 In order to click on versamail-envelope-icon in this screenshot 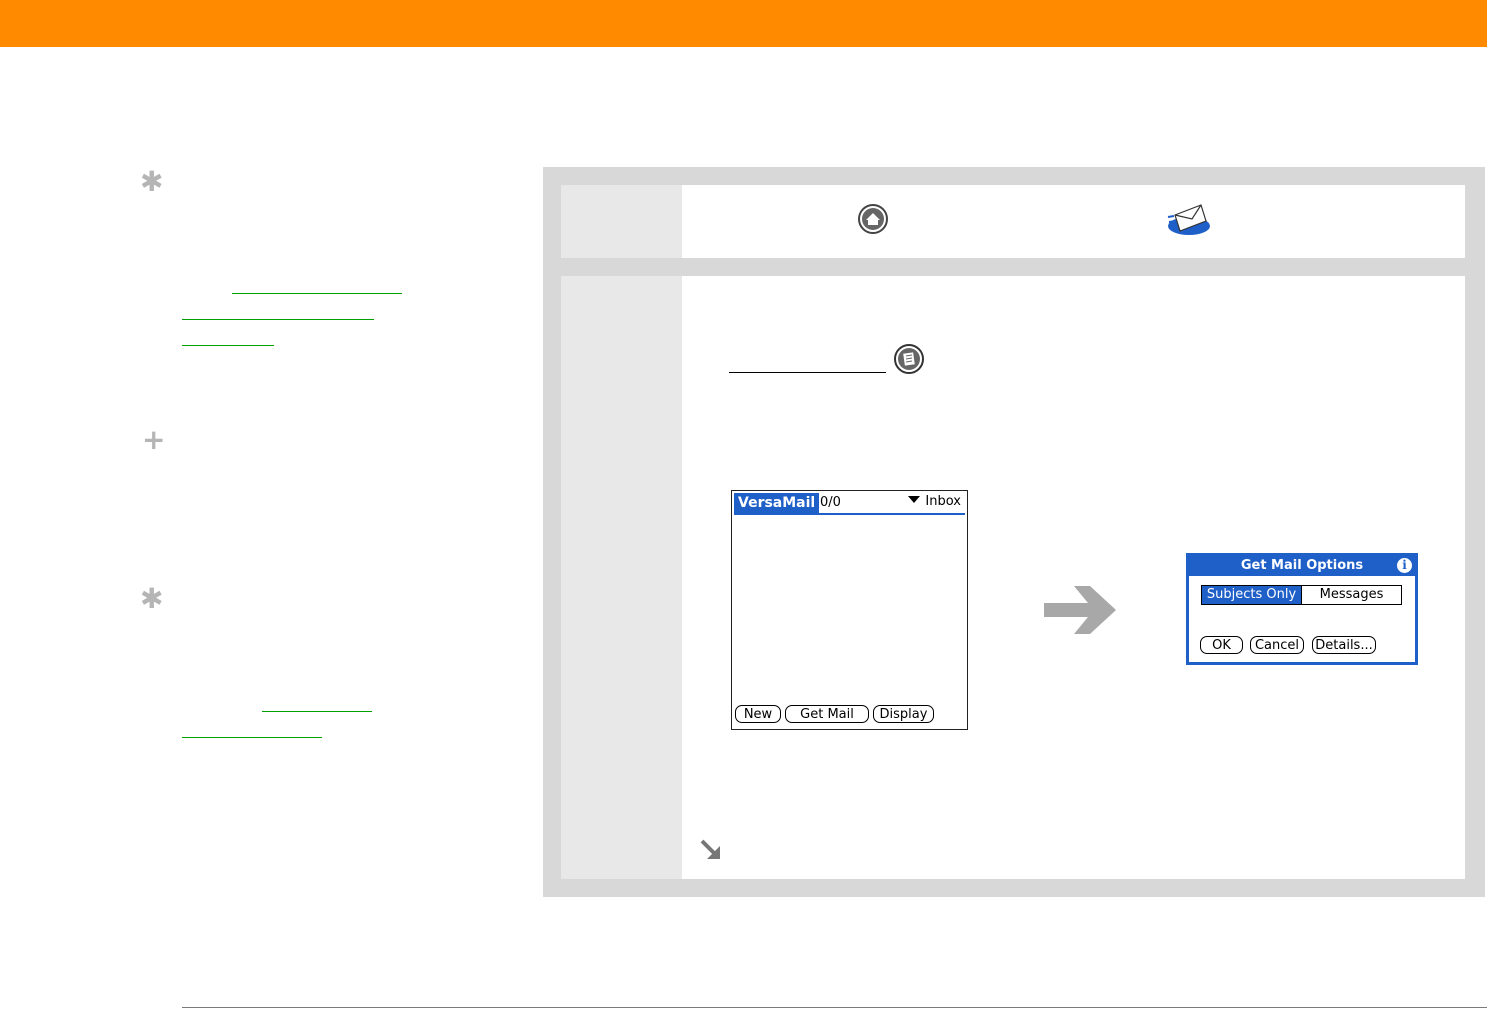, I will do `click(1188, 219)`.